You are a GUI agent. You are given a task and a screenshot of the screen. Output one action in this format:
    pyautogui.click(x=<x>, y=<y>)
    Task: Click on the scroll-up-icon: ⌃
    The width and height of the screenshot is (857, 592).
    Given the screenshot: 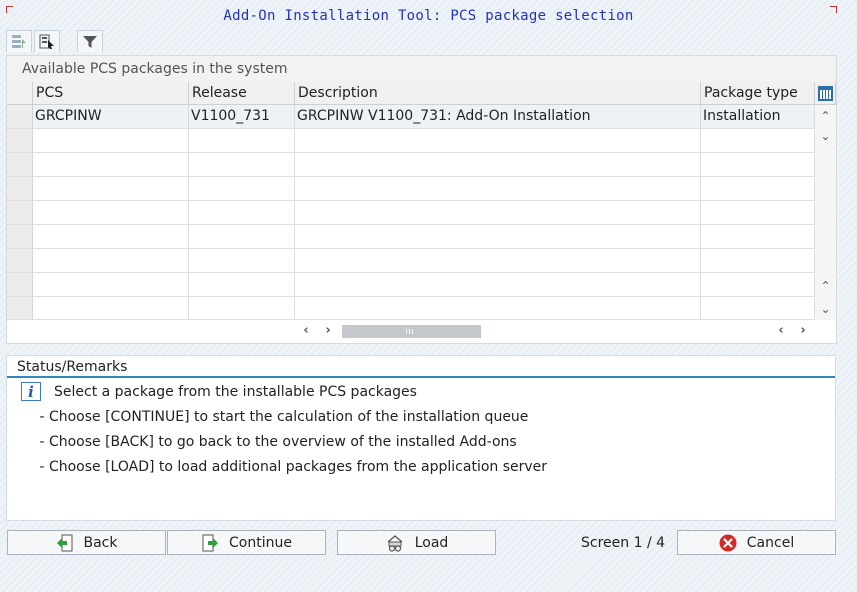 What is the action you would take?
    pyautogui.click(x=825, y=116)
    